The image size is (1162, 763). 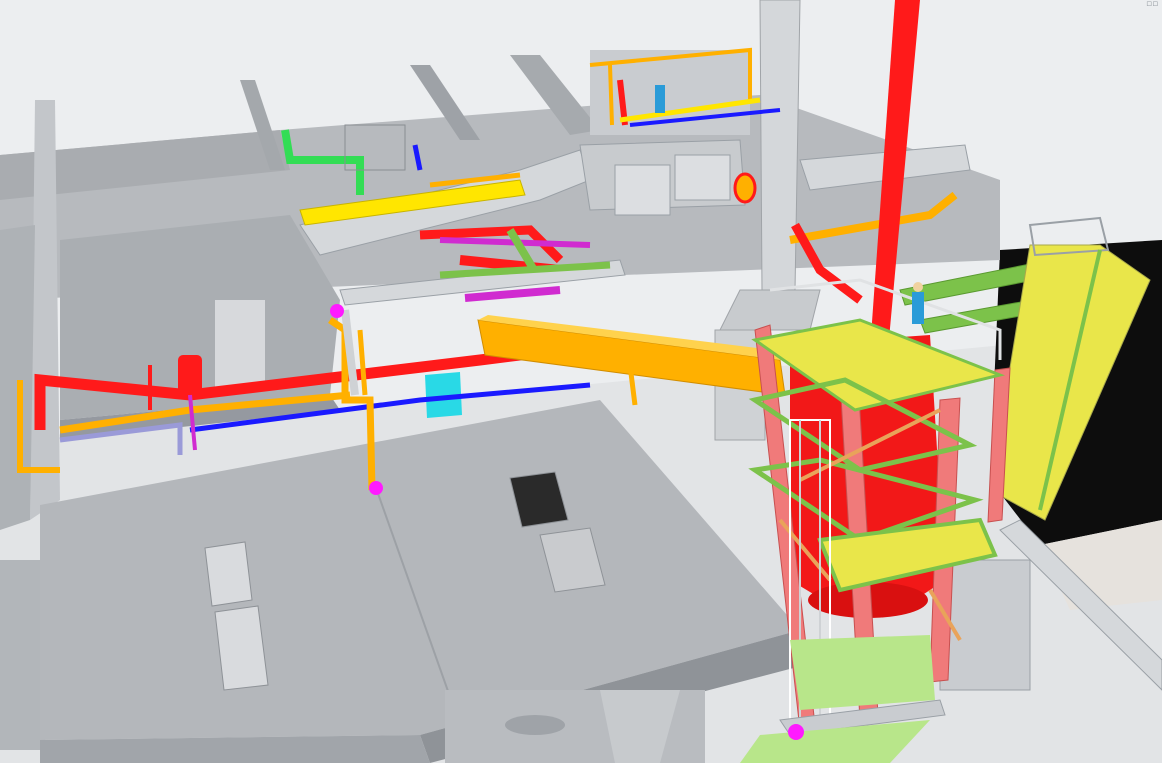 I want to click on left-wall-face, so click(x=17, y=377).